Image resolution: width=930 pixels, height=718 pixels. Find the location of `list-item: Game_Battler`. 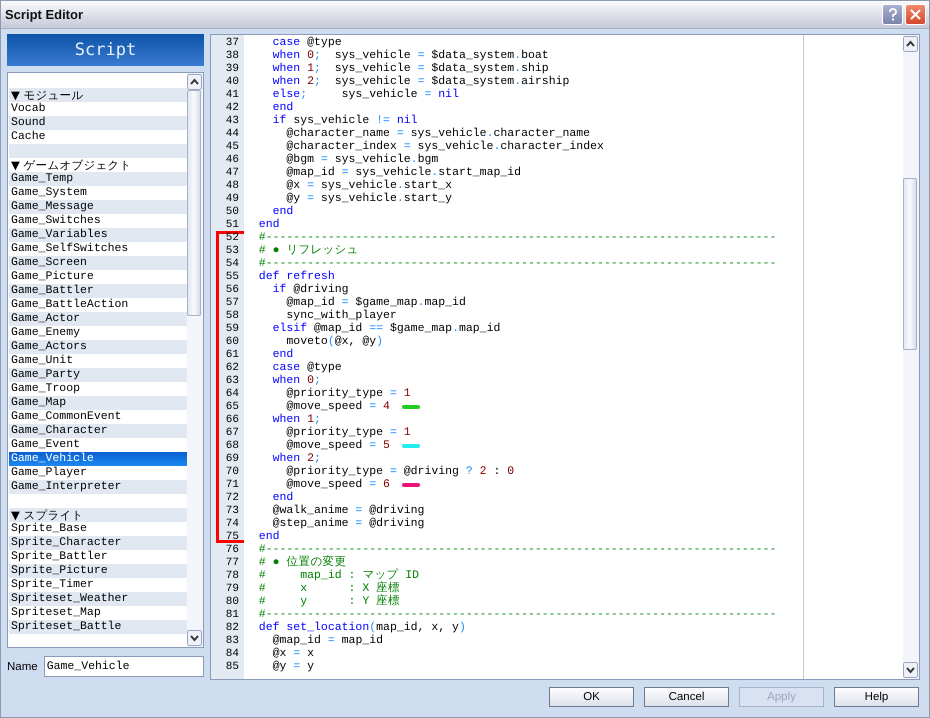

list-item: Game_Battler is located at coordinates (98, 291).